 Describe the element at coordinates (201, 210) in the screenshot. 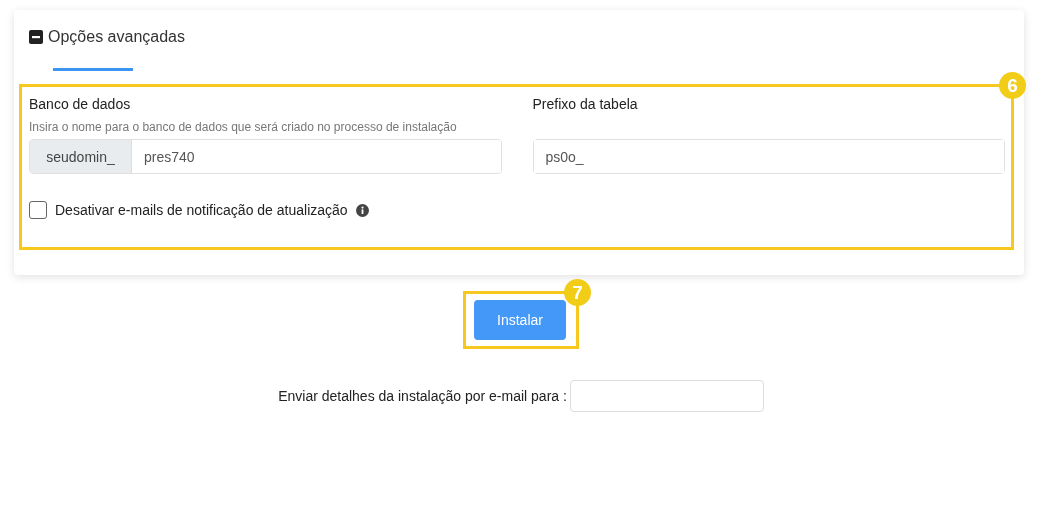

I see `checkbox-label: Desativar e-mails de notificação de atualização` at that location.